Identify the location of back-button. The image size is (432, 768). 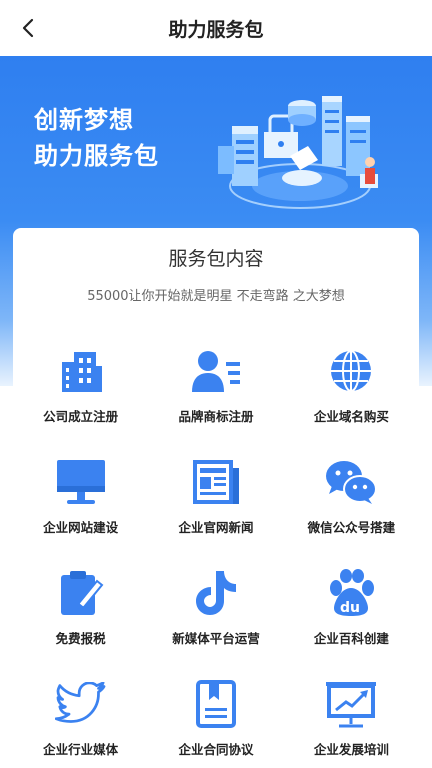
(28, 28).